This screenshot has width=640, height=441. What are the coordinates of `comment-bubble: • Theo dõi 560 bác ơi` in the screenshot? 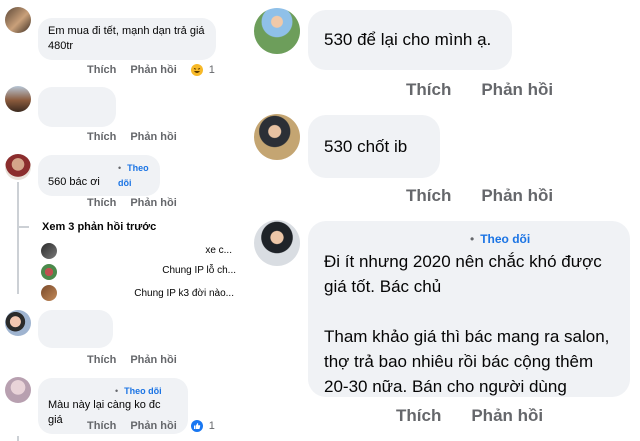 It's located at (99, 175).